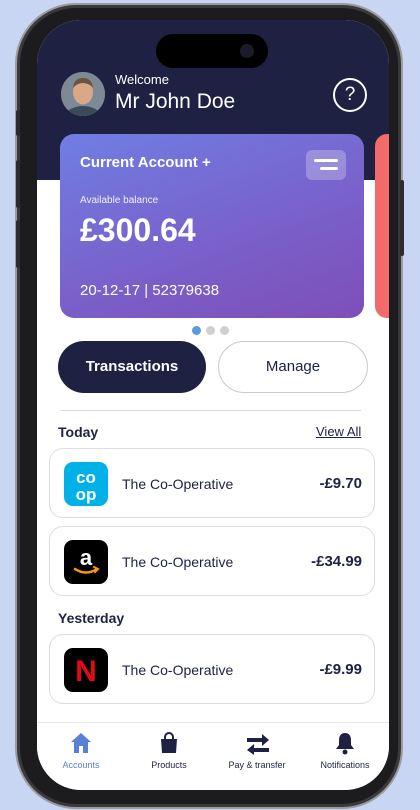 This screenshot has width=420, height=810. What do you see at coordinates (86, 494) in the screenshot?
I see `coop-logo-text-bottom: op` at bounding box center [86, 494].